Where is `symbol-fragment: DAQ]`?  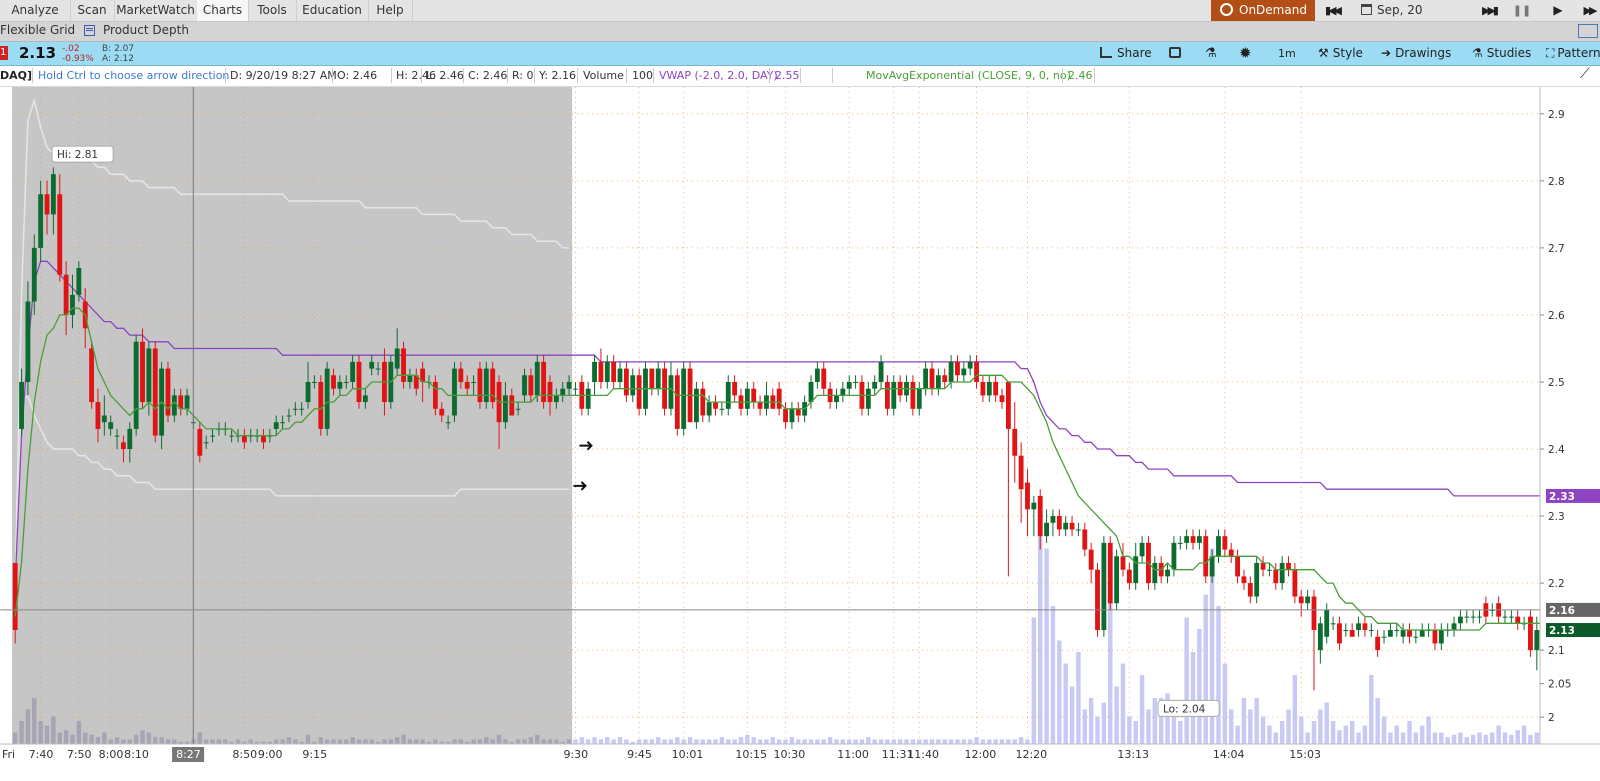
symbol-fragment: DAQ] is located at coordinates (16, 75).